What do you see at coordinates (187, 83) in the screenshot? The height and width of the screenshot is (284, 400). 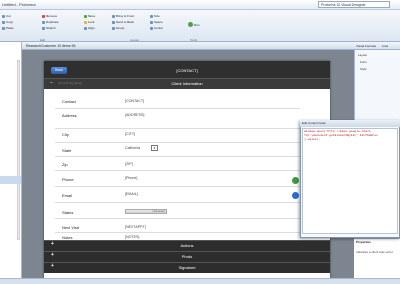 I see `section-title: Client Information` at bounding box center [187, 83].